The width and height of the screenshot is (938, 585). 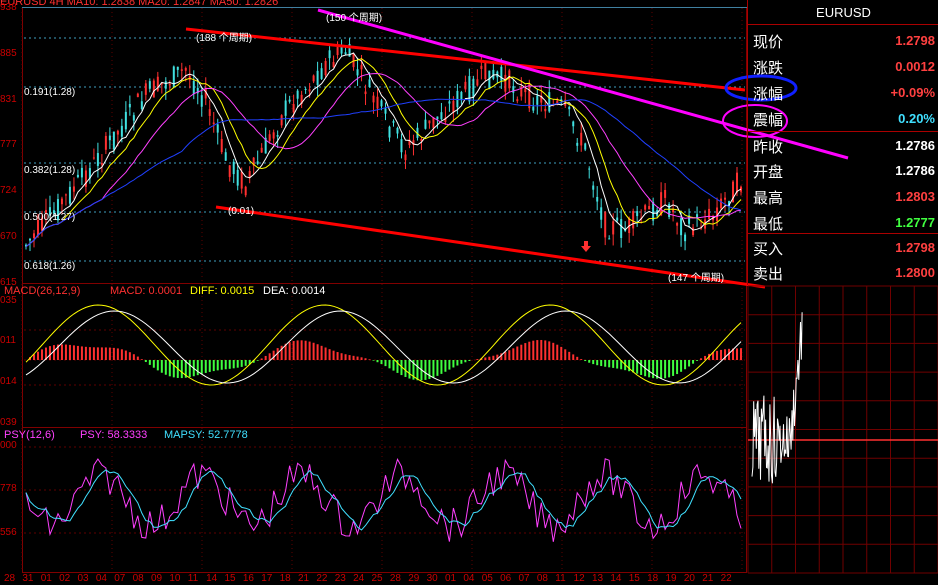 I want to click on time-tick: 09, so click(x=157, y=578).